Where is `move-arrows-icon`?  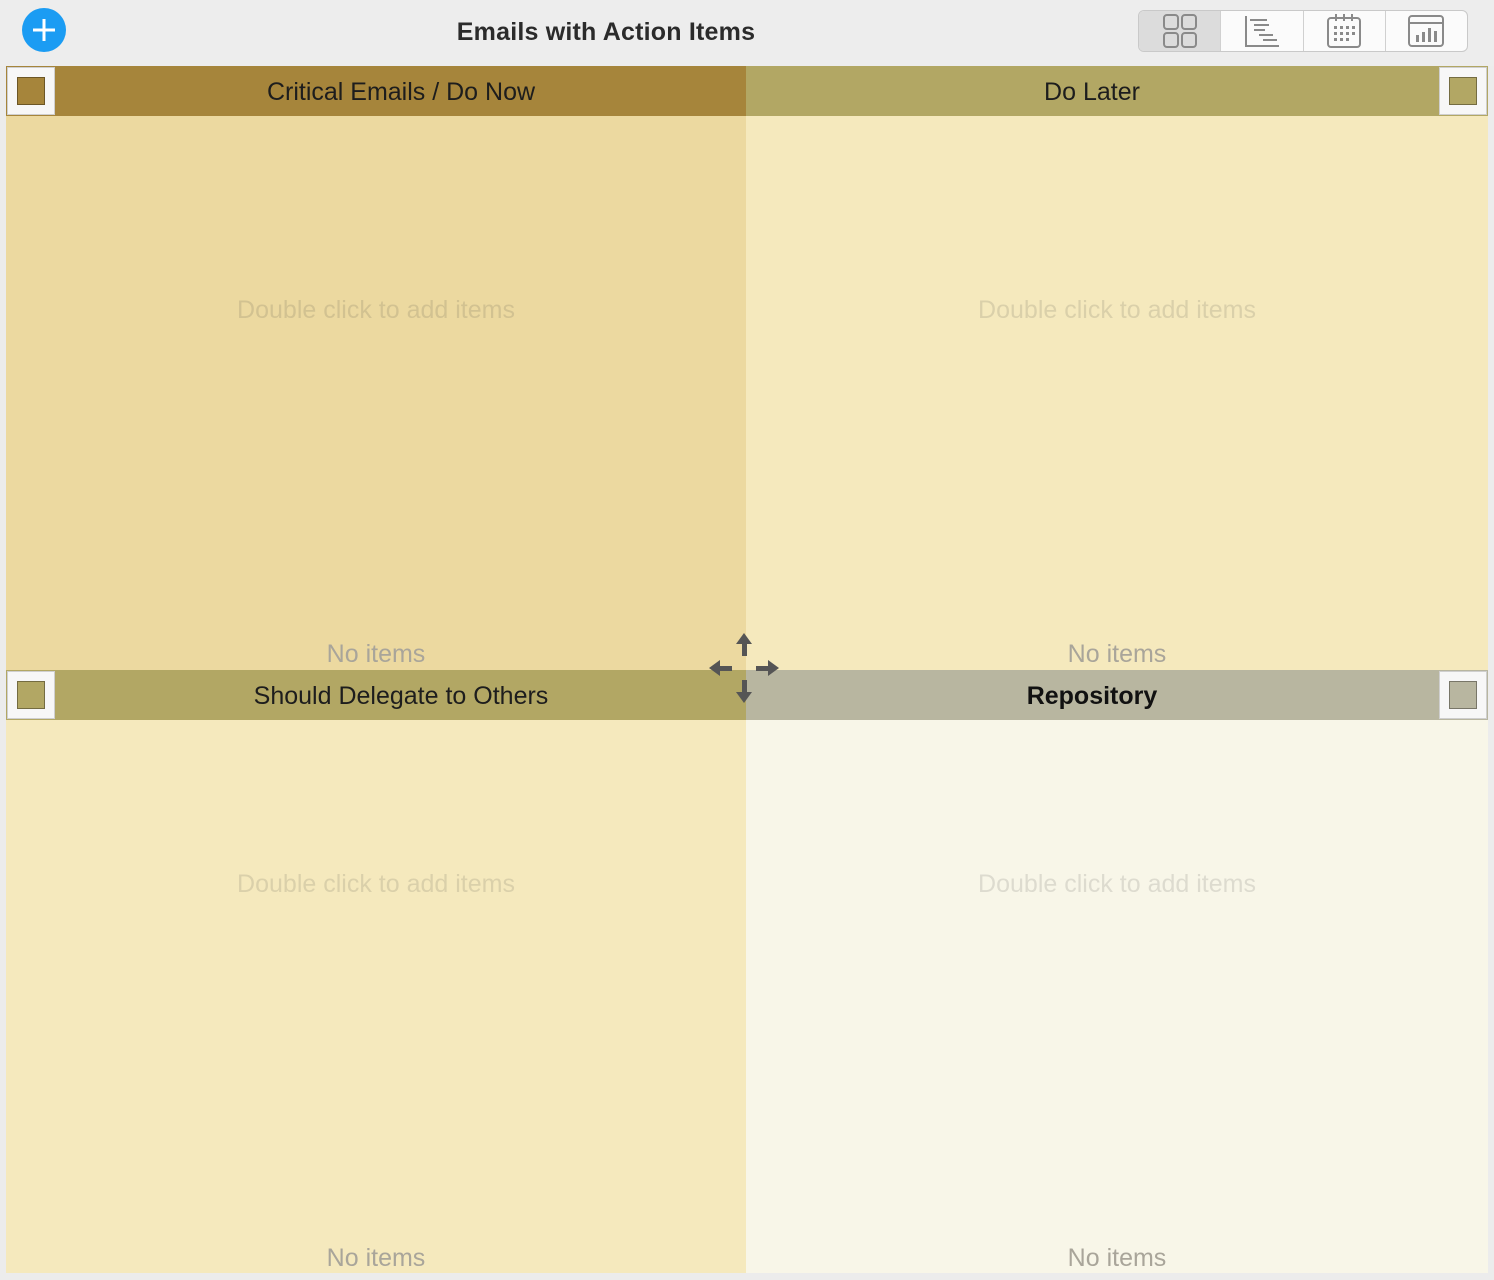 move-arrows-icon is located at coordinates (744, 668).